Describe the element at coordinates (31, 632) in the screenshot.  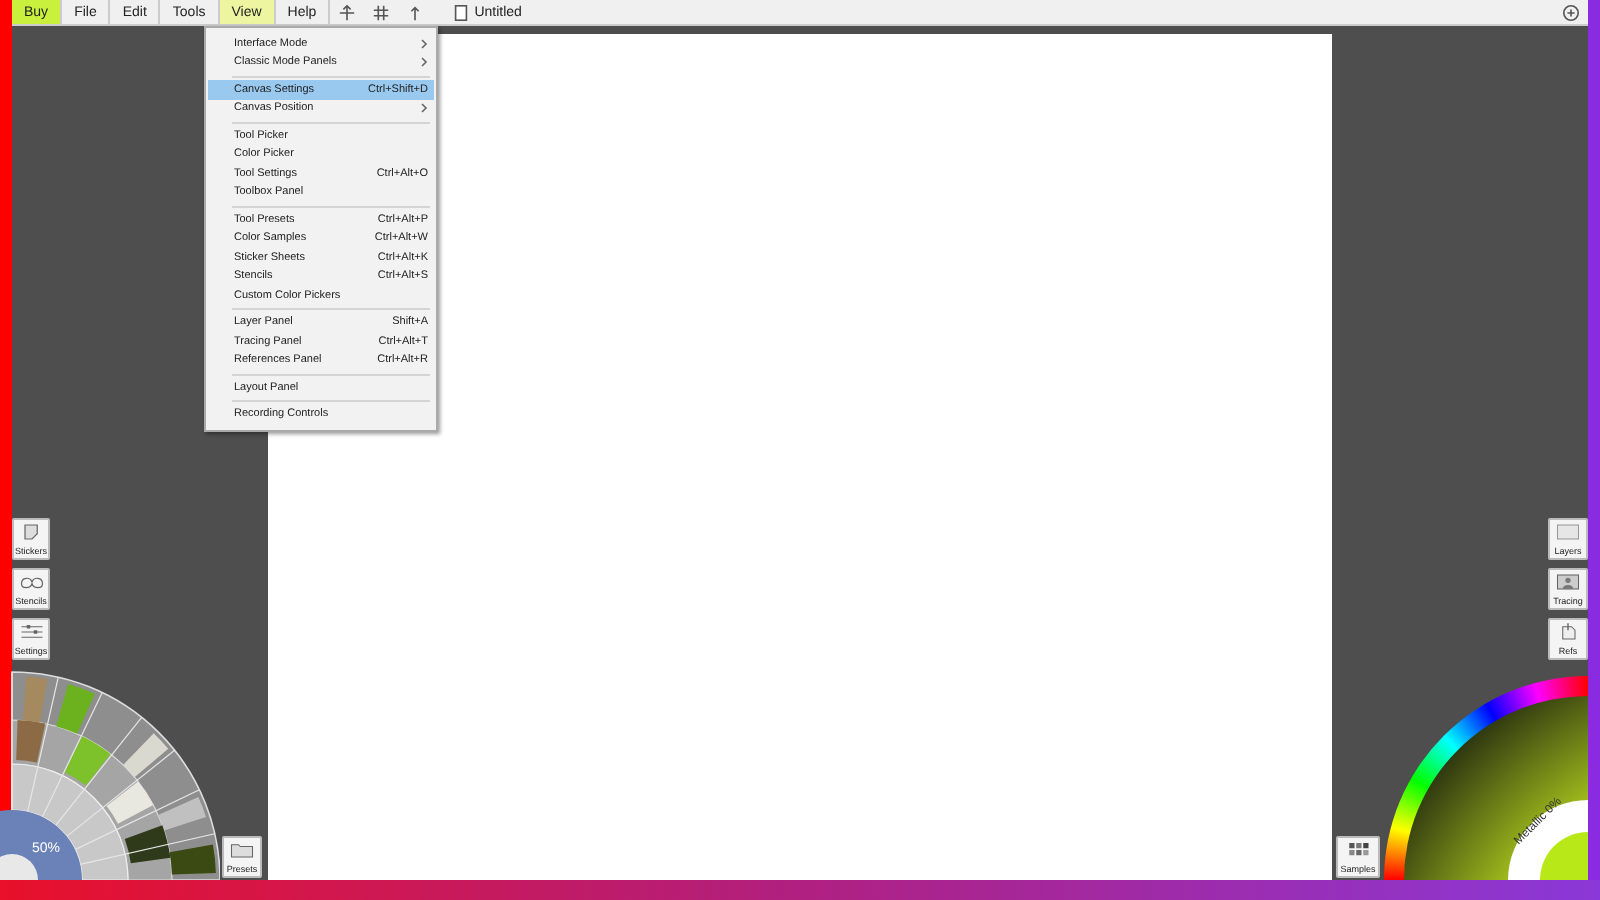
I see `sliders-icon` at that location.